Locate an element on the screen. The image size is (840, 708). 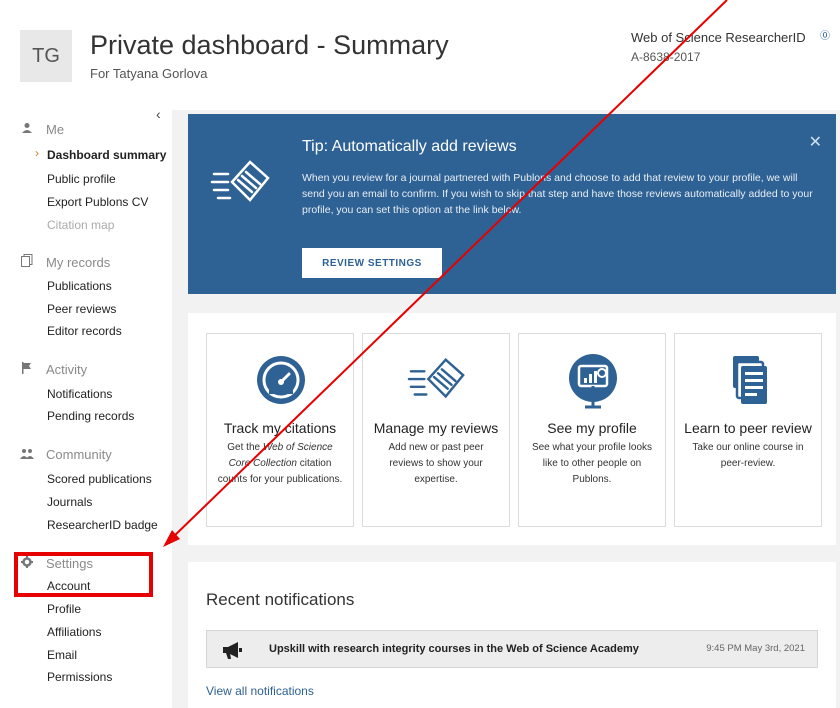
people-icon is located at coordinates (27, 455).